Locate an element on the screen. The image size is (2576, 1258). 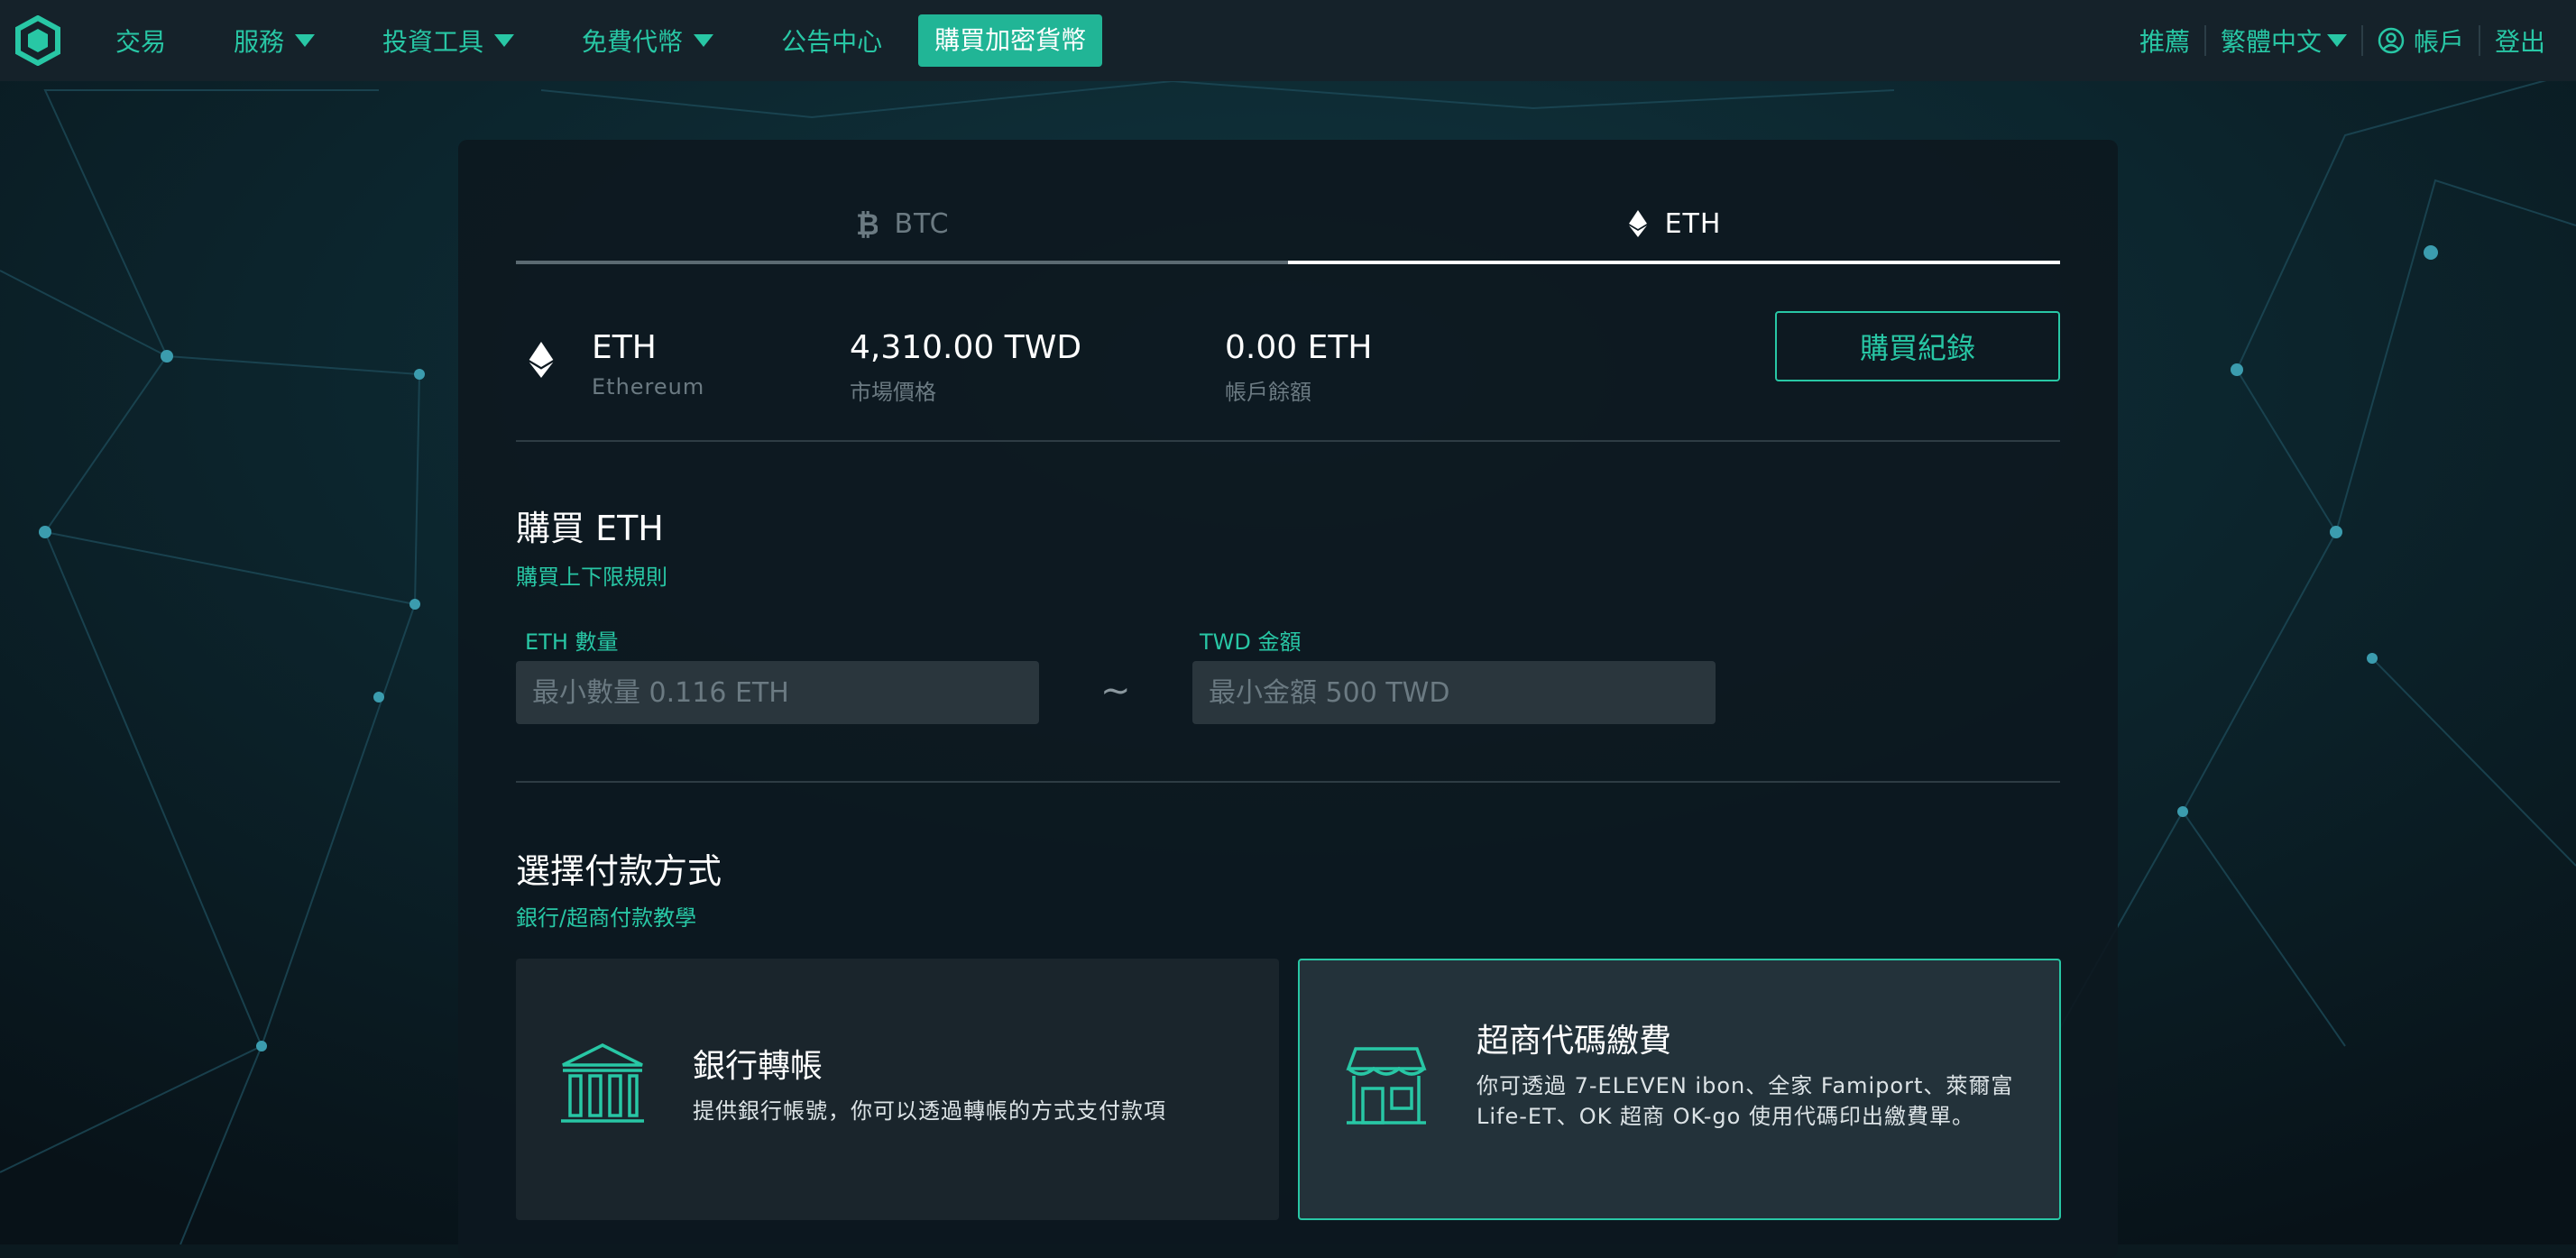
payment-tutorial-link: 銀行/超商付款教學 is located at coordinates (606, 916).